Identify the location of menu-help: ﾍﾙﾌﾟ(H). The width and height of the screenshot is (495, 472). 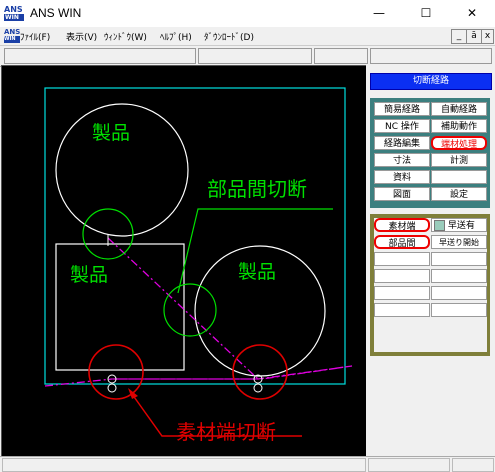
(176, 36).